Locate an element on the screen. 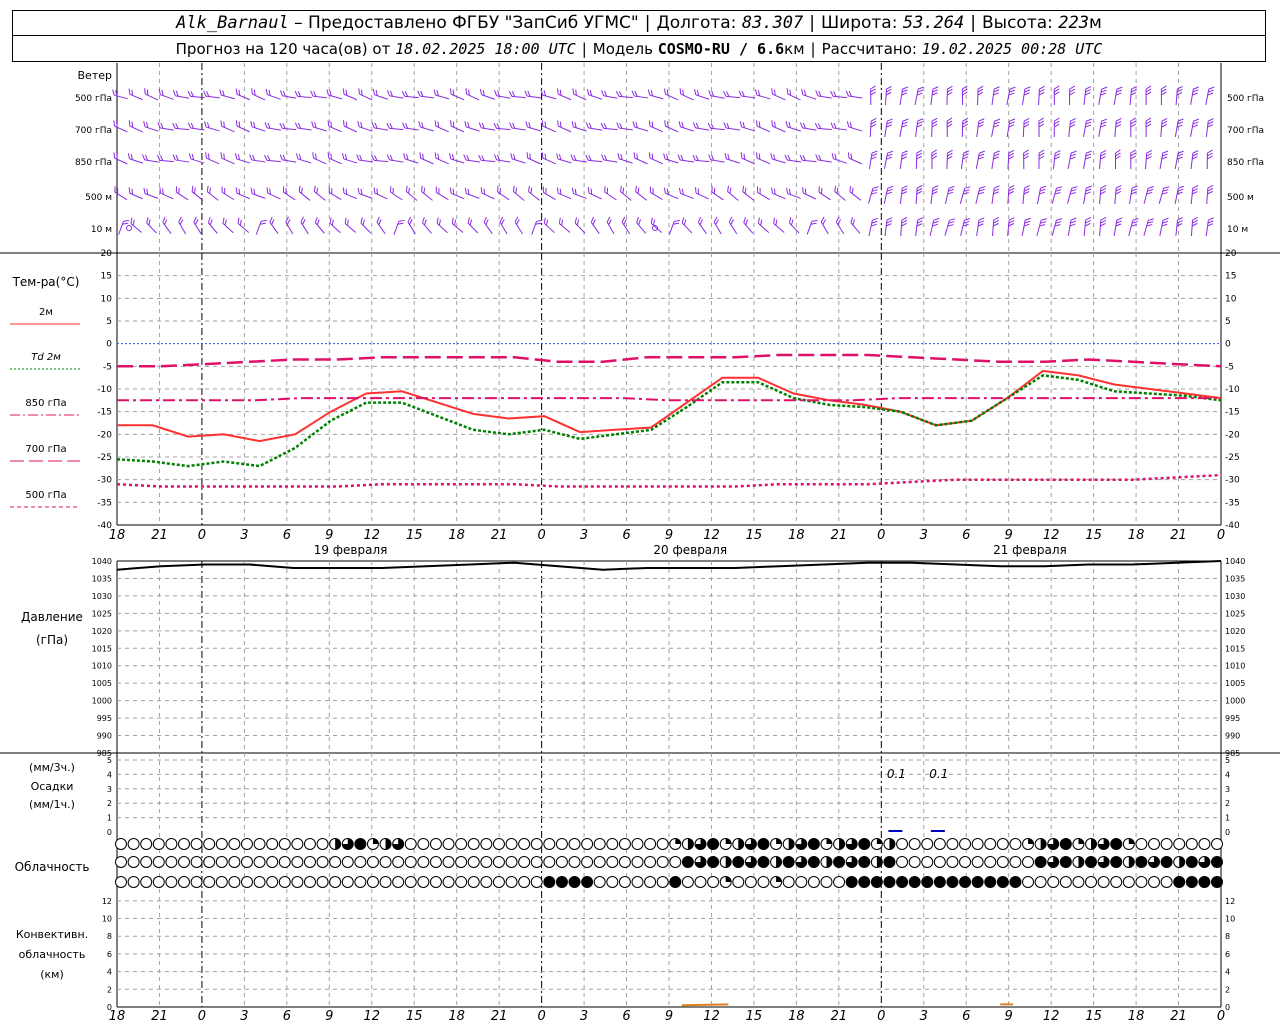 This screenshot has width=1280, height=1024. conv-tick-label-right: 2 is located at coordinates (1227, 989).